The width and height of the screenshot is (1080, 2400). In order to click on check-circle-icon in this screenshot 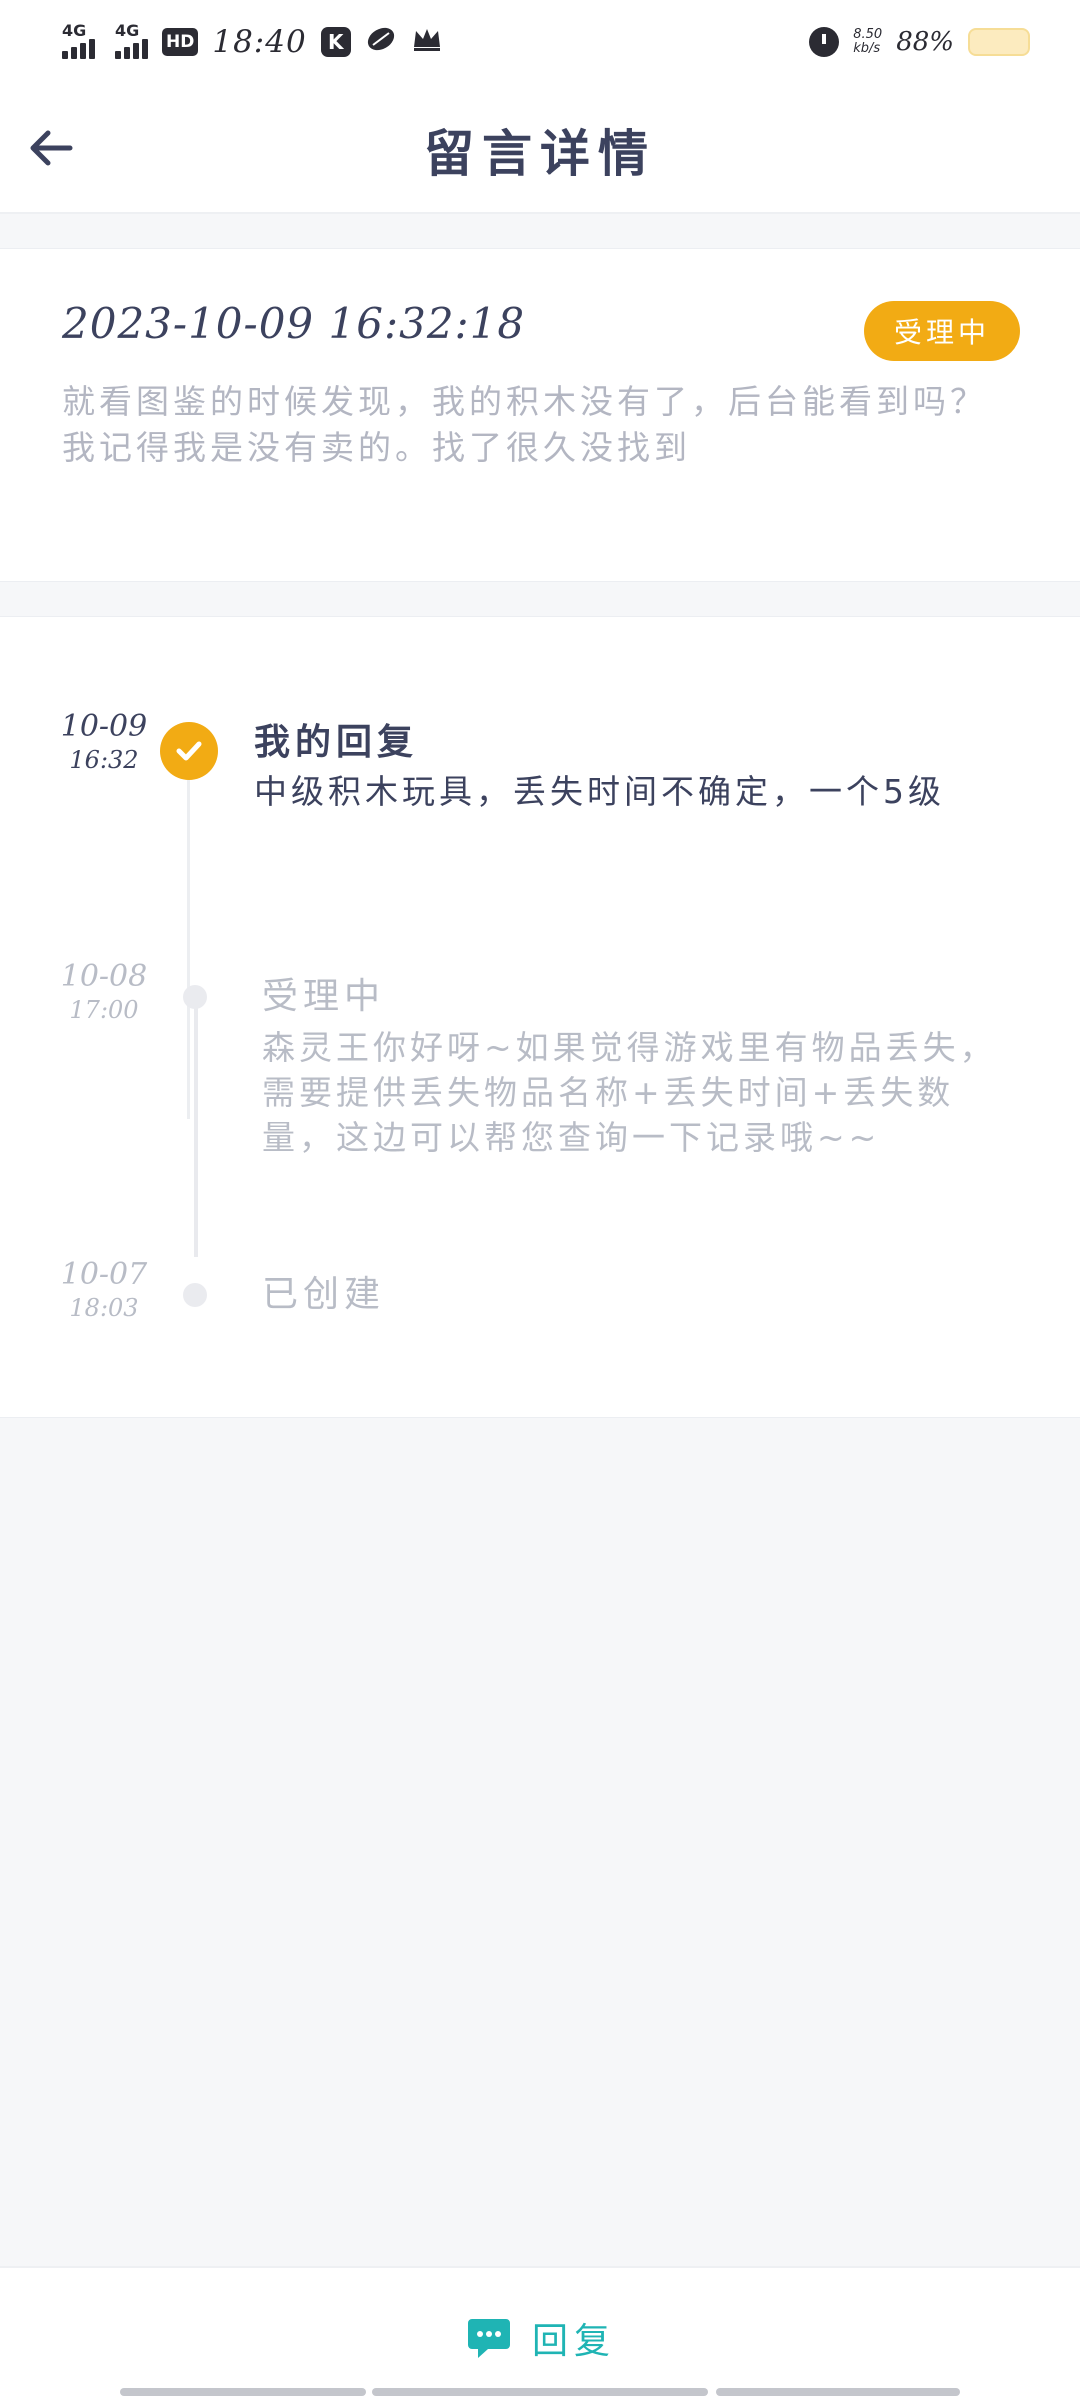, I will do `click(189, 751)`.